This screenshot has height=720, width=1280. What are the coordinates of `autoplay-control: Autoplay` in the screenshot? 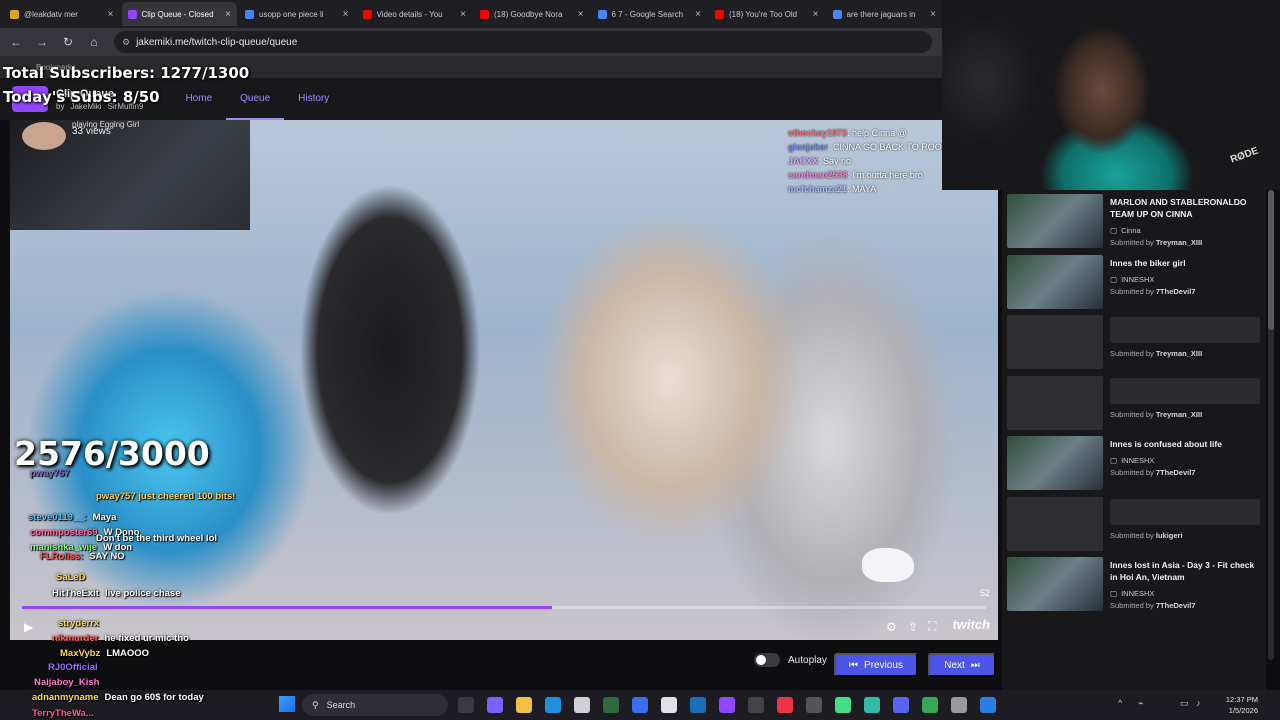 It's located at (790, 660).